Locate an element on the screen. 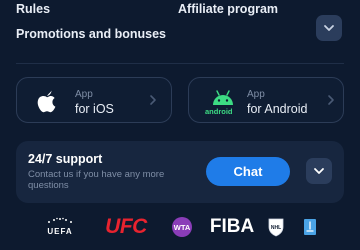 The height and width of the screenshot is (250, 360). ufc-logo: UFC is located at coordinates (126, 227).